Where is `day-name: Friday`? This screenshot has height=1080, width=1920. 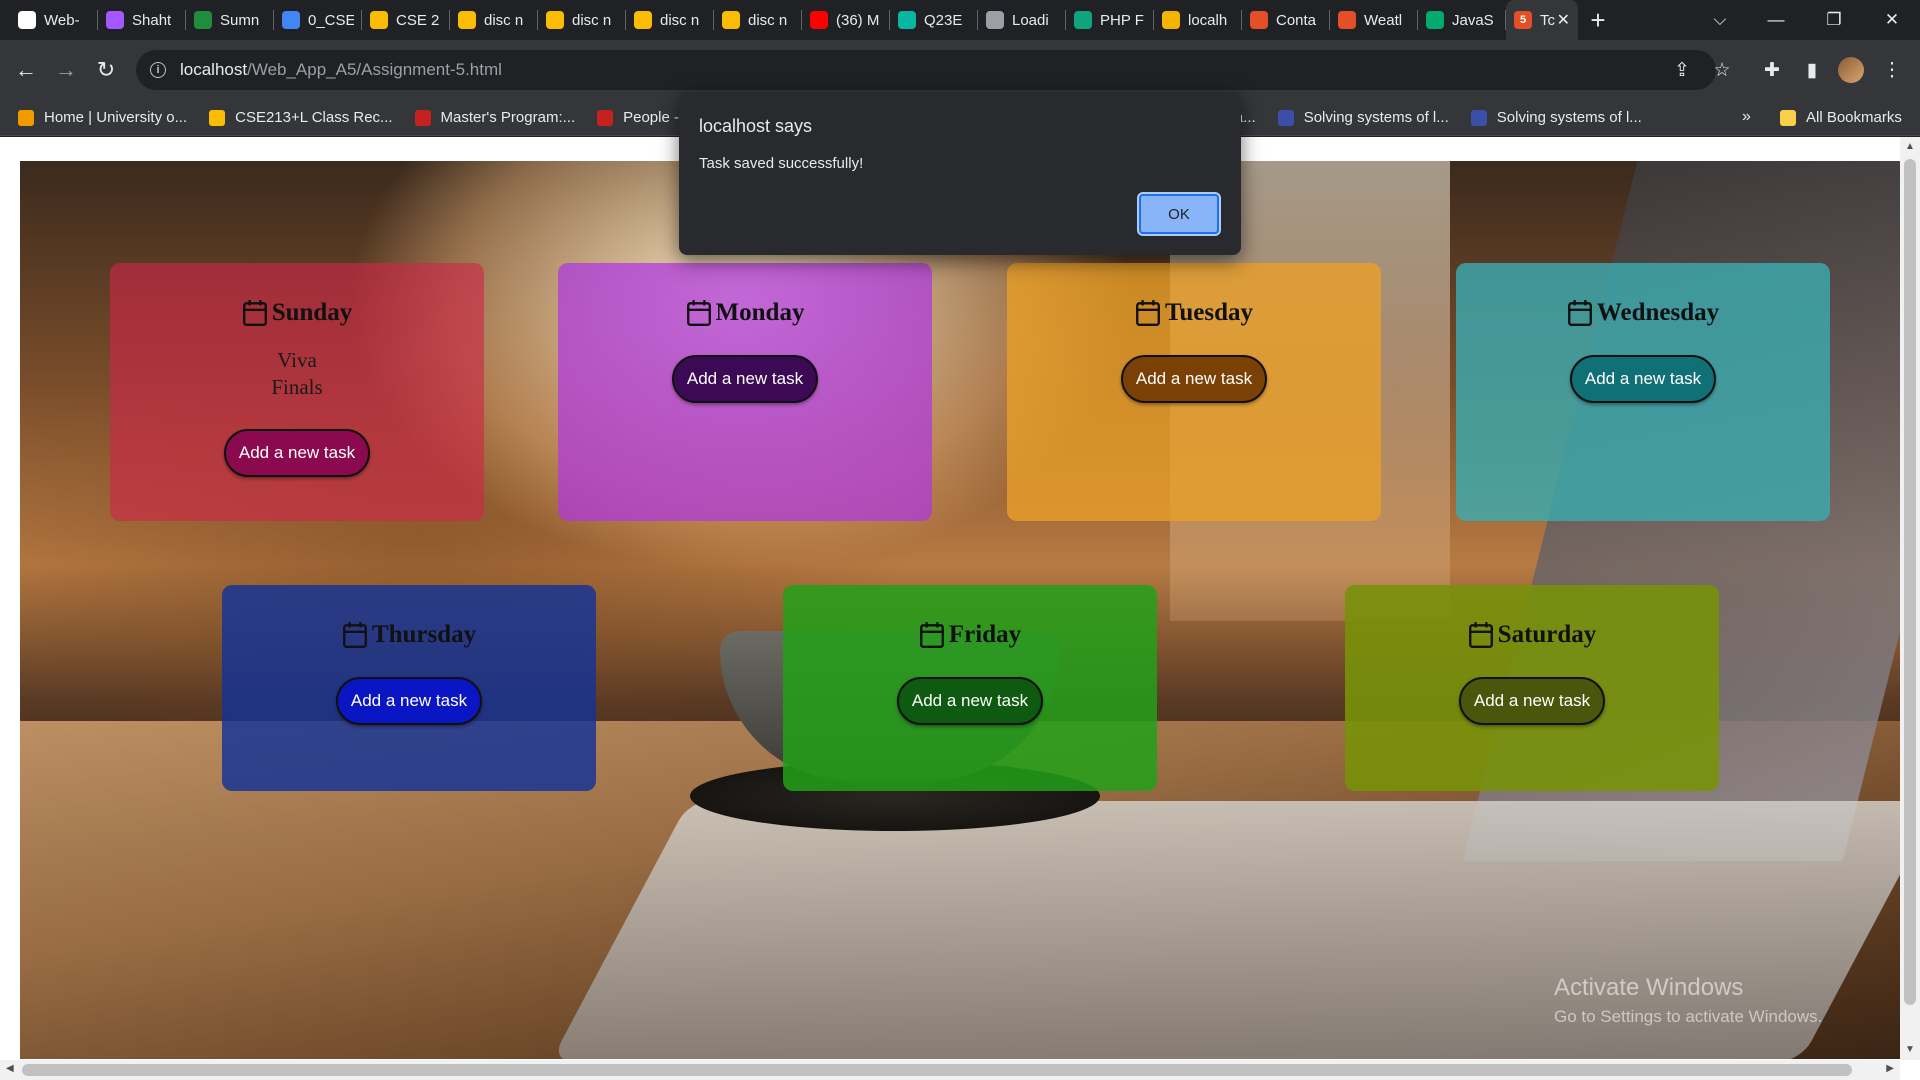
day-name: Friday is located at coordinates (985, 634).